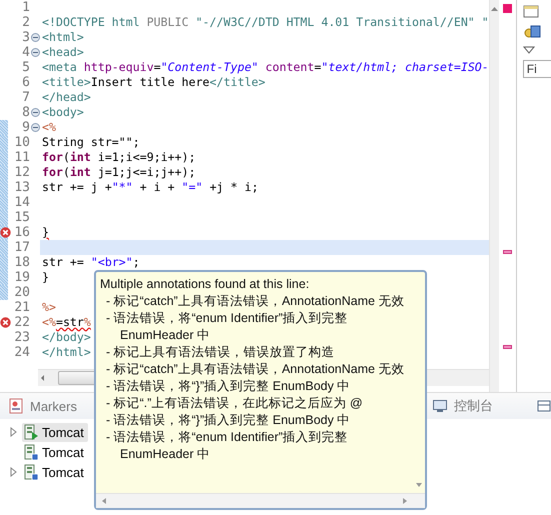 This screenshot has width=551, height=515. I want to click on scroll-up-icon, so click(494, 9).